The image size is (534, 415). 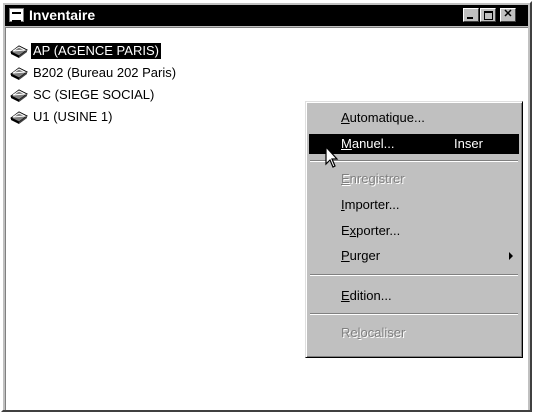 What do you see at coordinates (365, 255) in the screenshot?
I see `menu-item-label-post: urger` at bounding box center [365, 255].